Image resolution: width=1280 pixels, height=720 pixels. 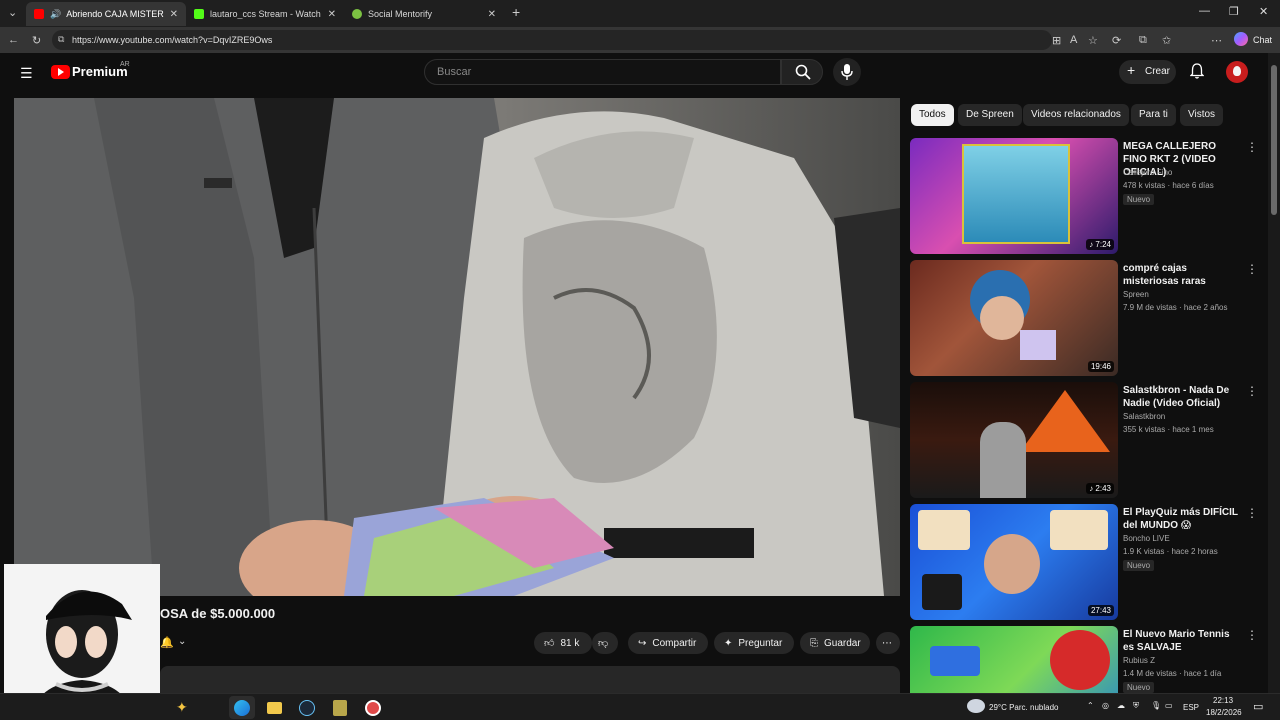 What do you see at coordinates (1274, 140) in the screenshot?
I see `scrollbar-thumb` at bounding box center [1274, 140].